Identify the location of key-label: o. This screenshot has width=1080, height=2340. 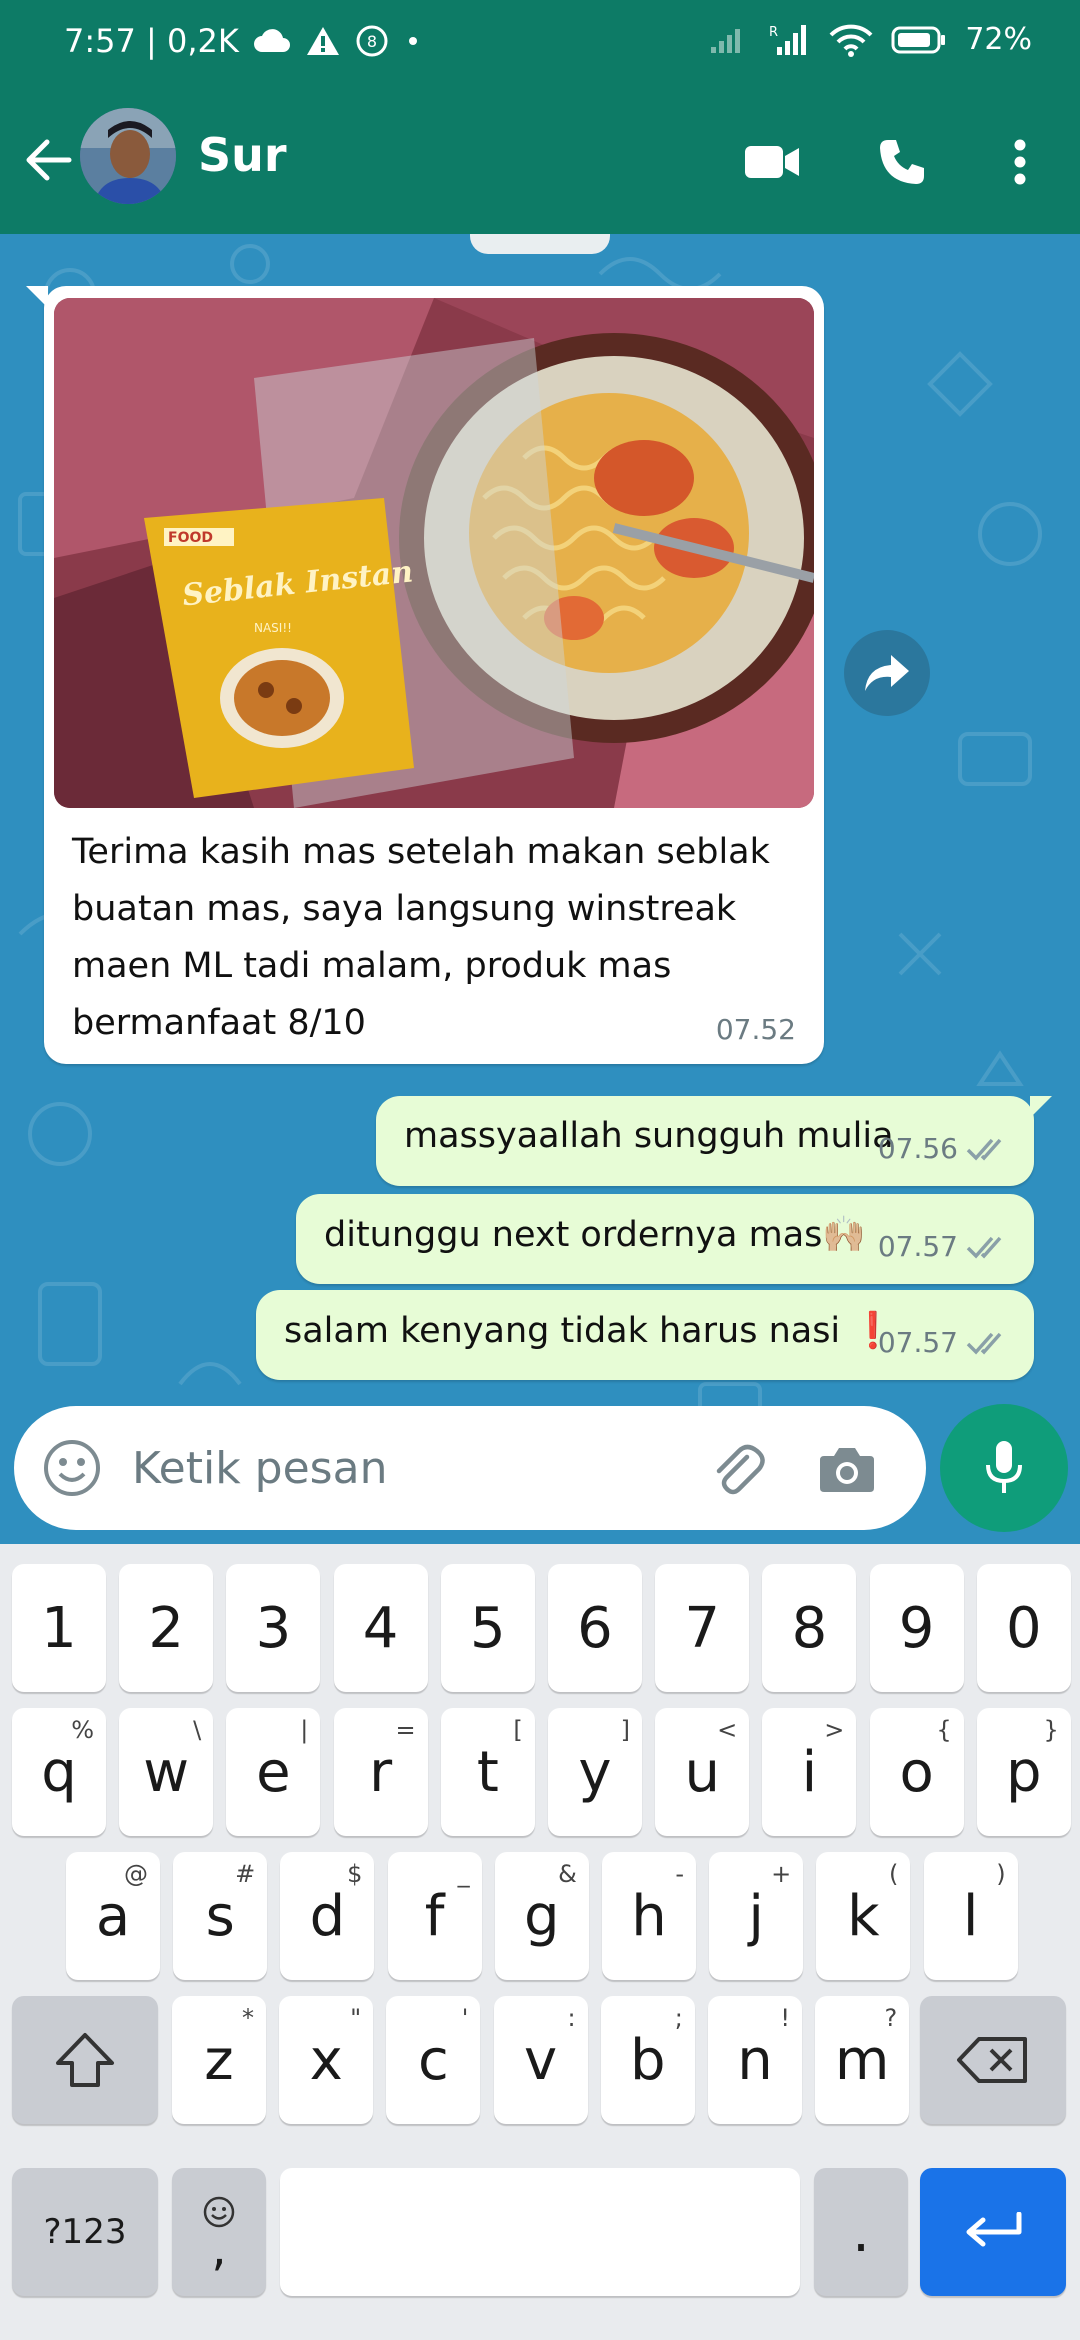
(916, 1772).